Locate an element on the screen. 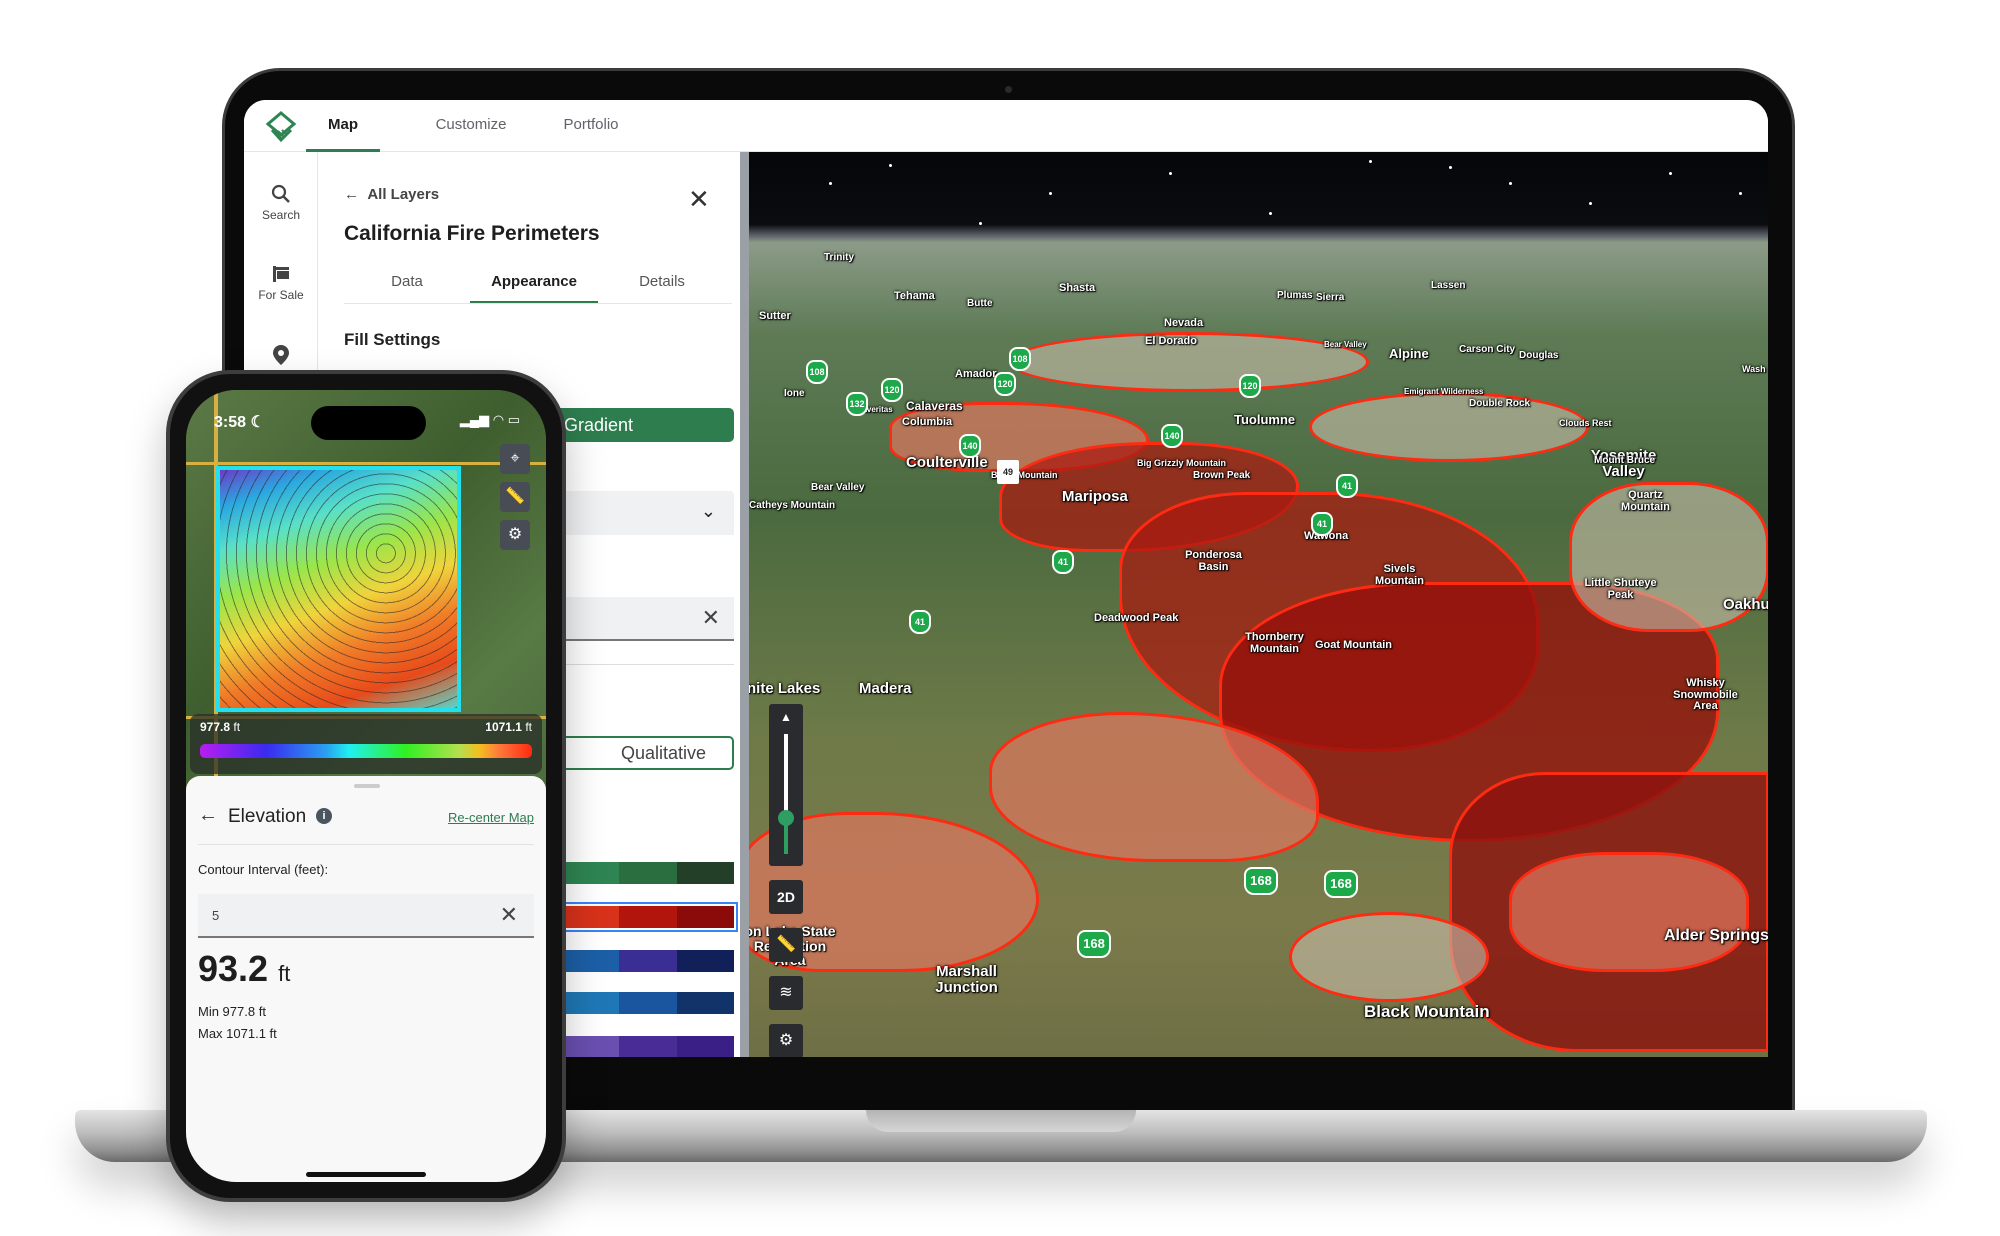  route-shield-icon: 140 is located at coordinates (970, 446).